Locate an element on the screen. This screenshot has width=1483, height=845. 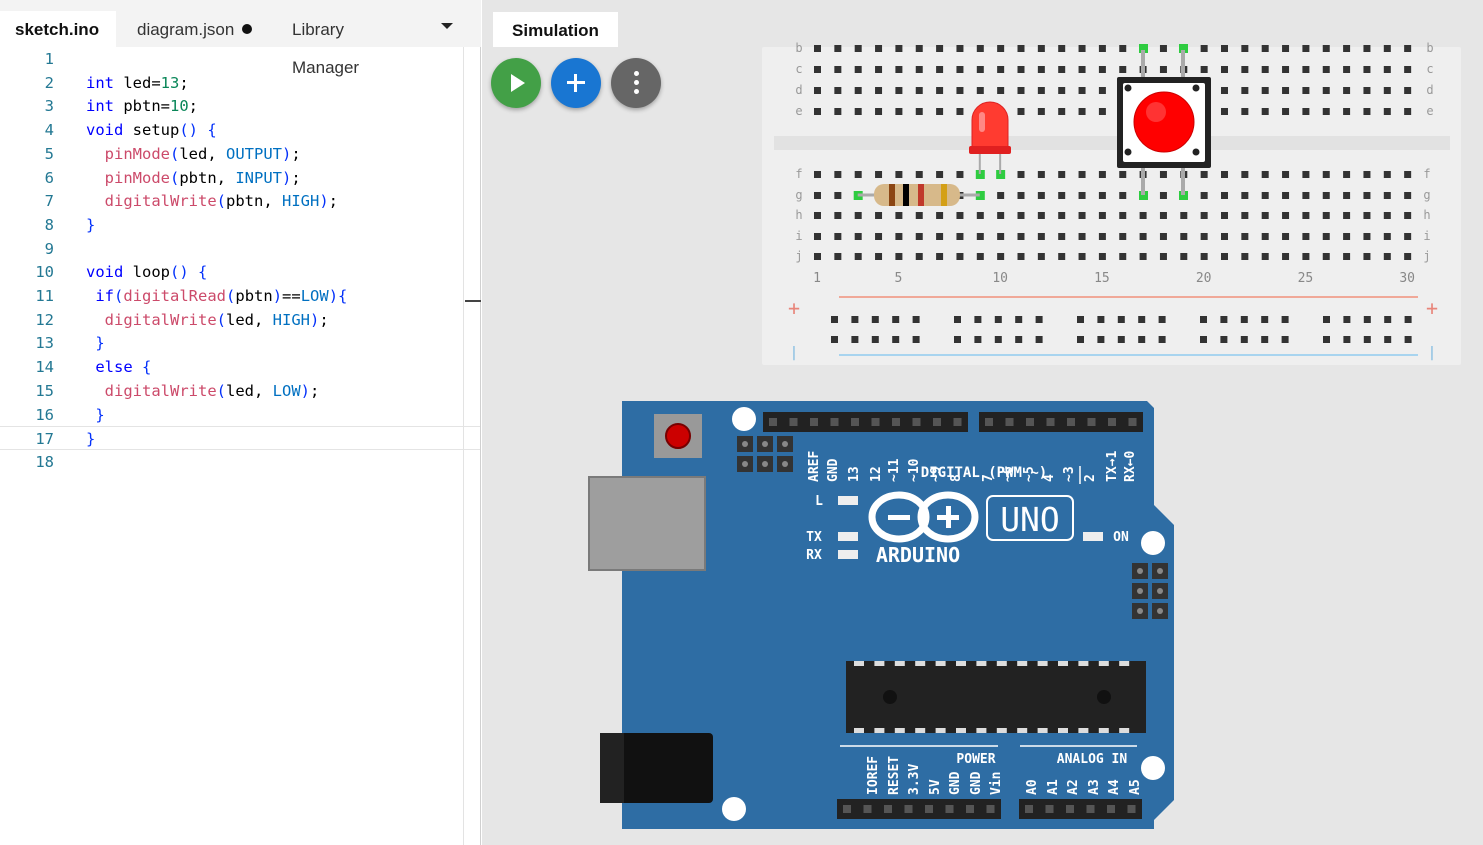
code-line: 17} is located at coordinates (240, 438).